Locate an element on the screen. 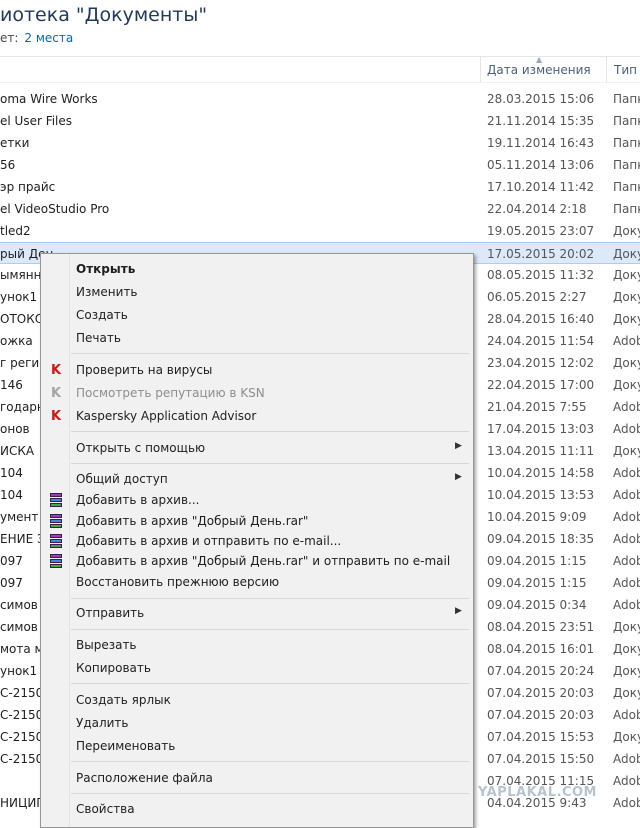 Image resolution: width=640 pixels, height=828 pixels. column-header-date: Дата изменения is located at coordinates (539, 70).